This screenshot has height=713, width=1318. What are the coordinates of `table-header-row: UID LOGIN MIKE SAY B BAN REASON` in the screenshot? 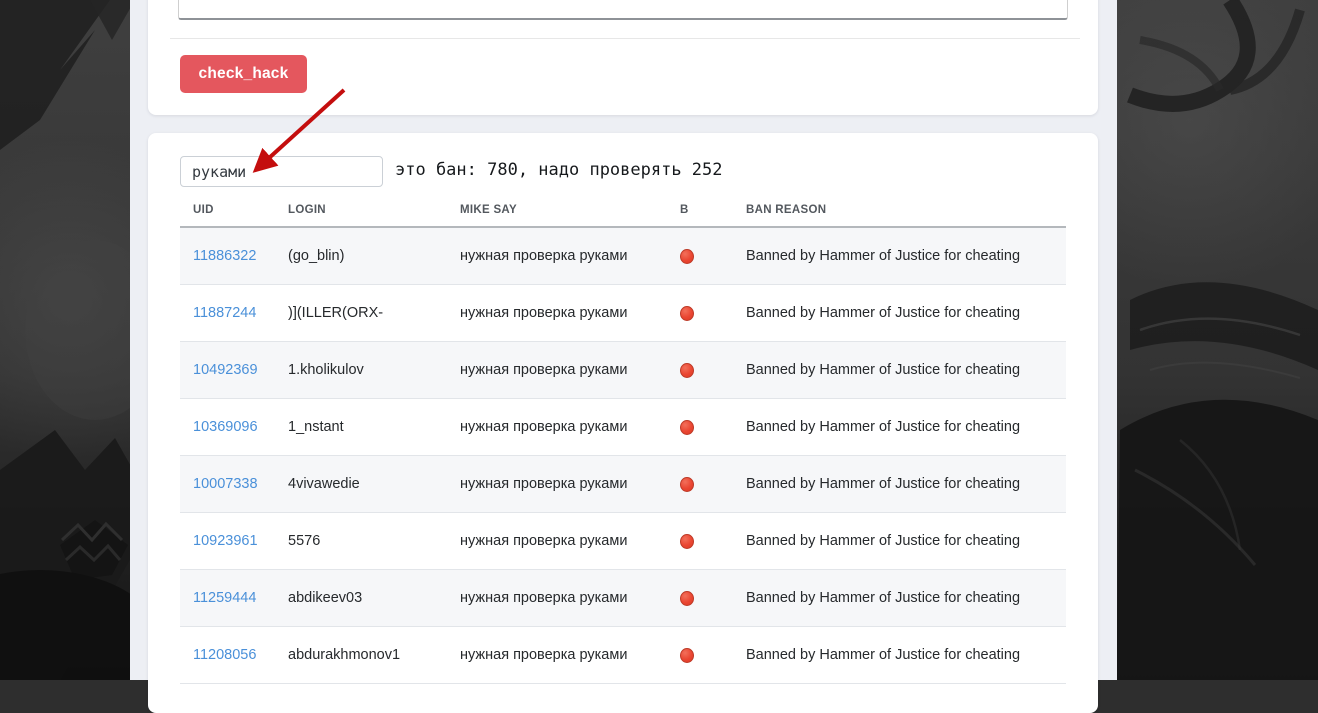 It's located at (623, 210).